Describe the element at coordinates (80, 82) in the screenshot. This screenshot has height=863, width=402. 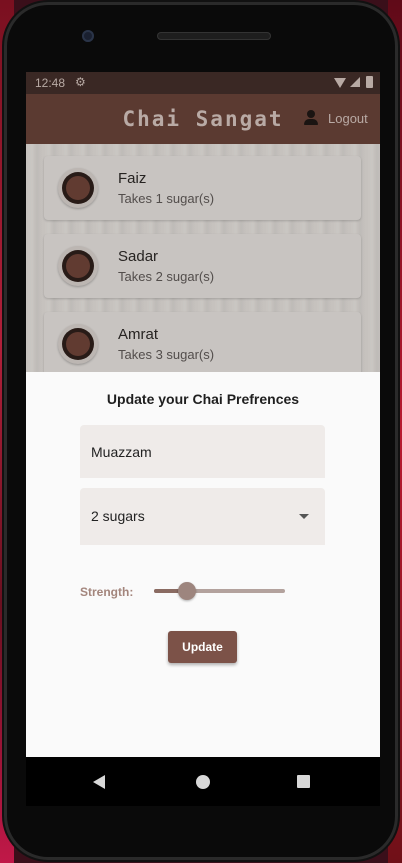
I see `gear-icon: ⚙` at that location.